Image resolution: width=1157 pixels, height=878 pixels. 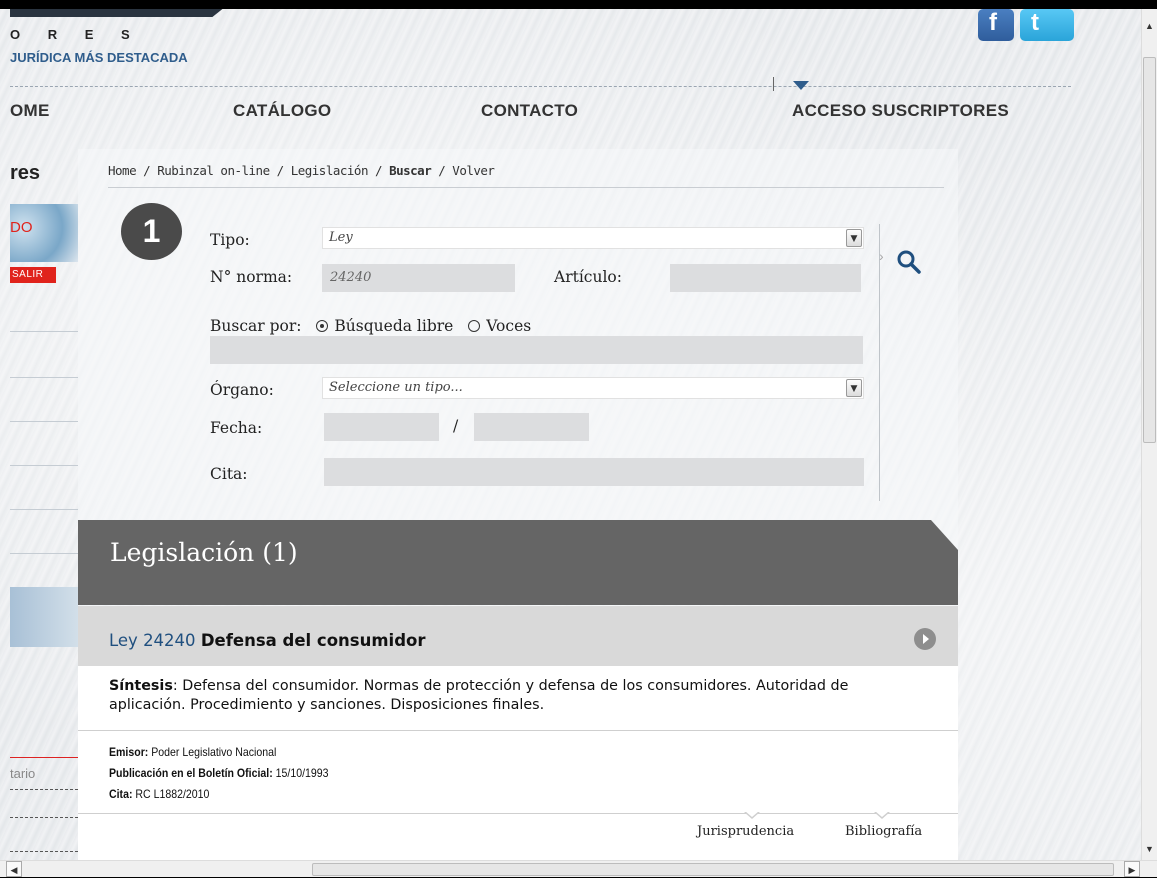 What do you see at coordinates (593, 388) in the screenshot?
I see `organo-select: Seleccione un tipo... ▼` at bounding box center [593, 388].